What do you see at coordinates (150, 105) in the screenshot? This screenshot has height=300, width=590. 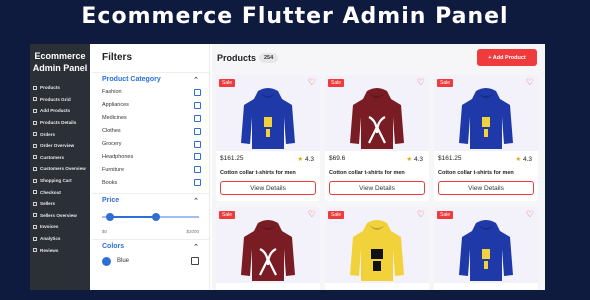 I see `category-option: Appliances` at bounding box center [150, 105].